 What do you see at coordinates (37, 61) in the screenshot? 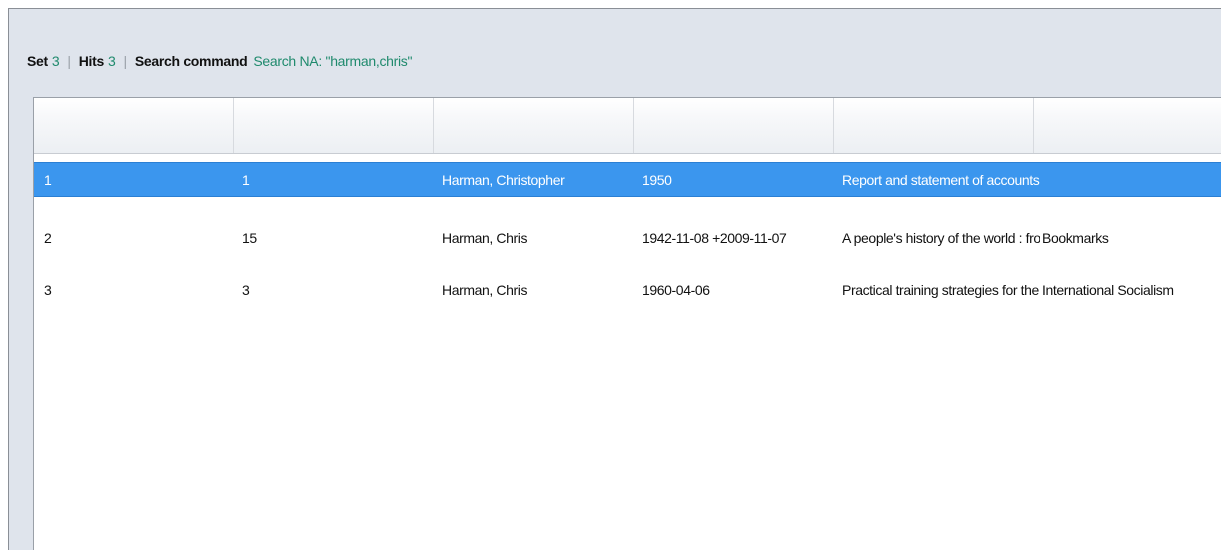
I see `set-label: Set` at bounding box center [37, 61].